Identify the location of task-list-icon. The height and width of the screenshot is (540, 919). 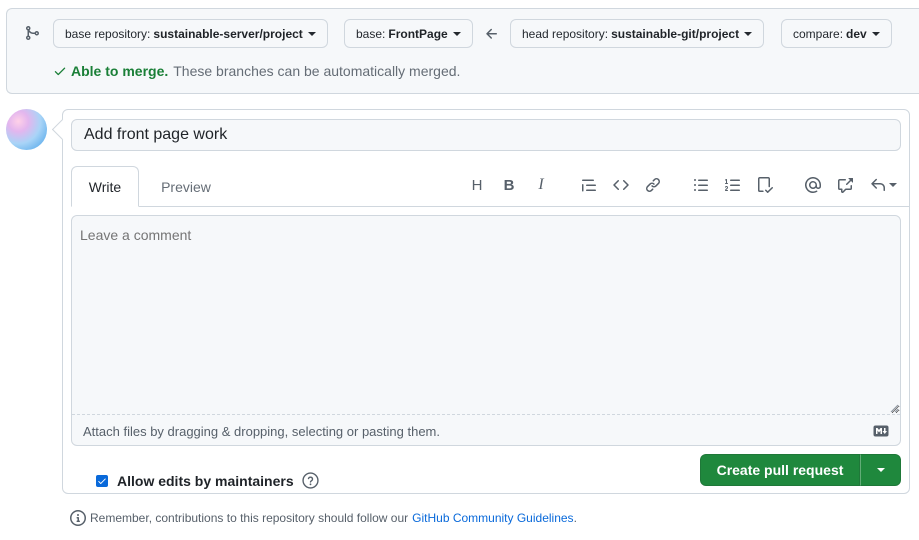
(765, 185).